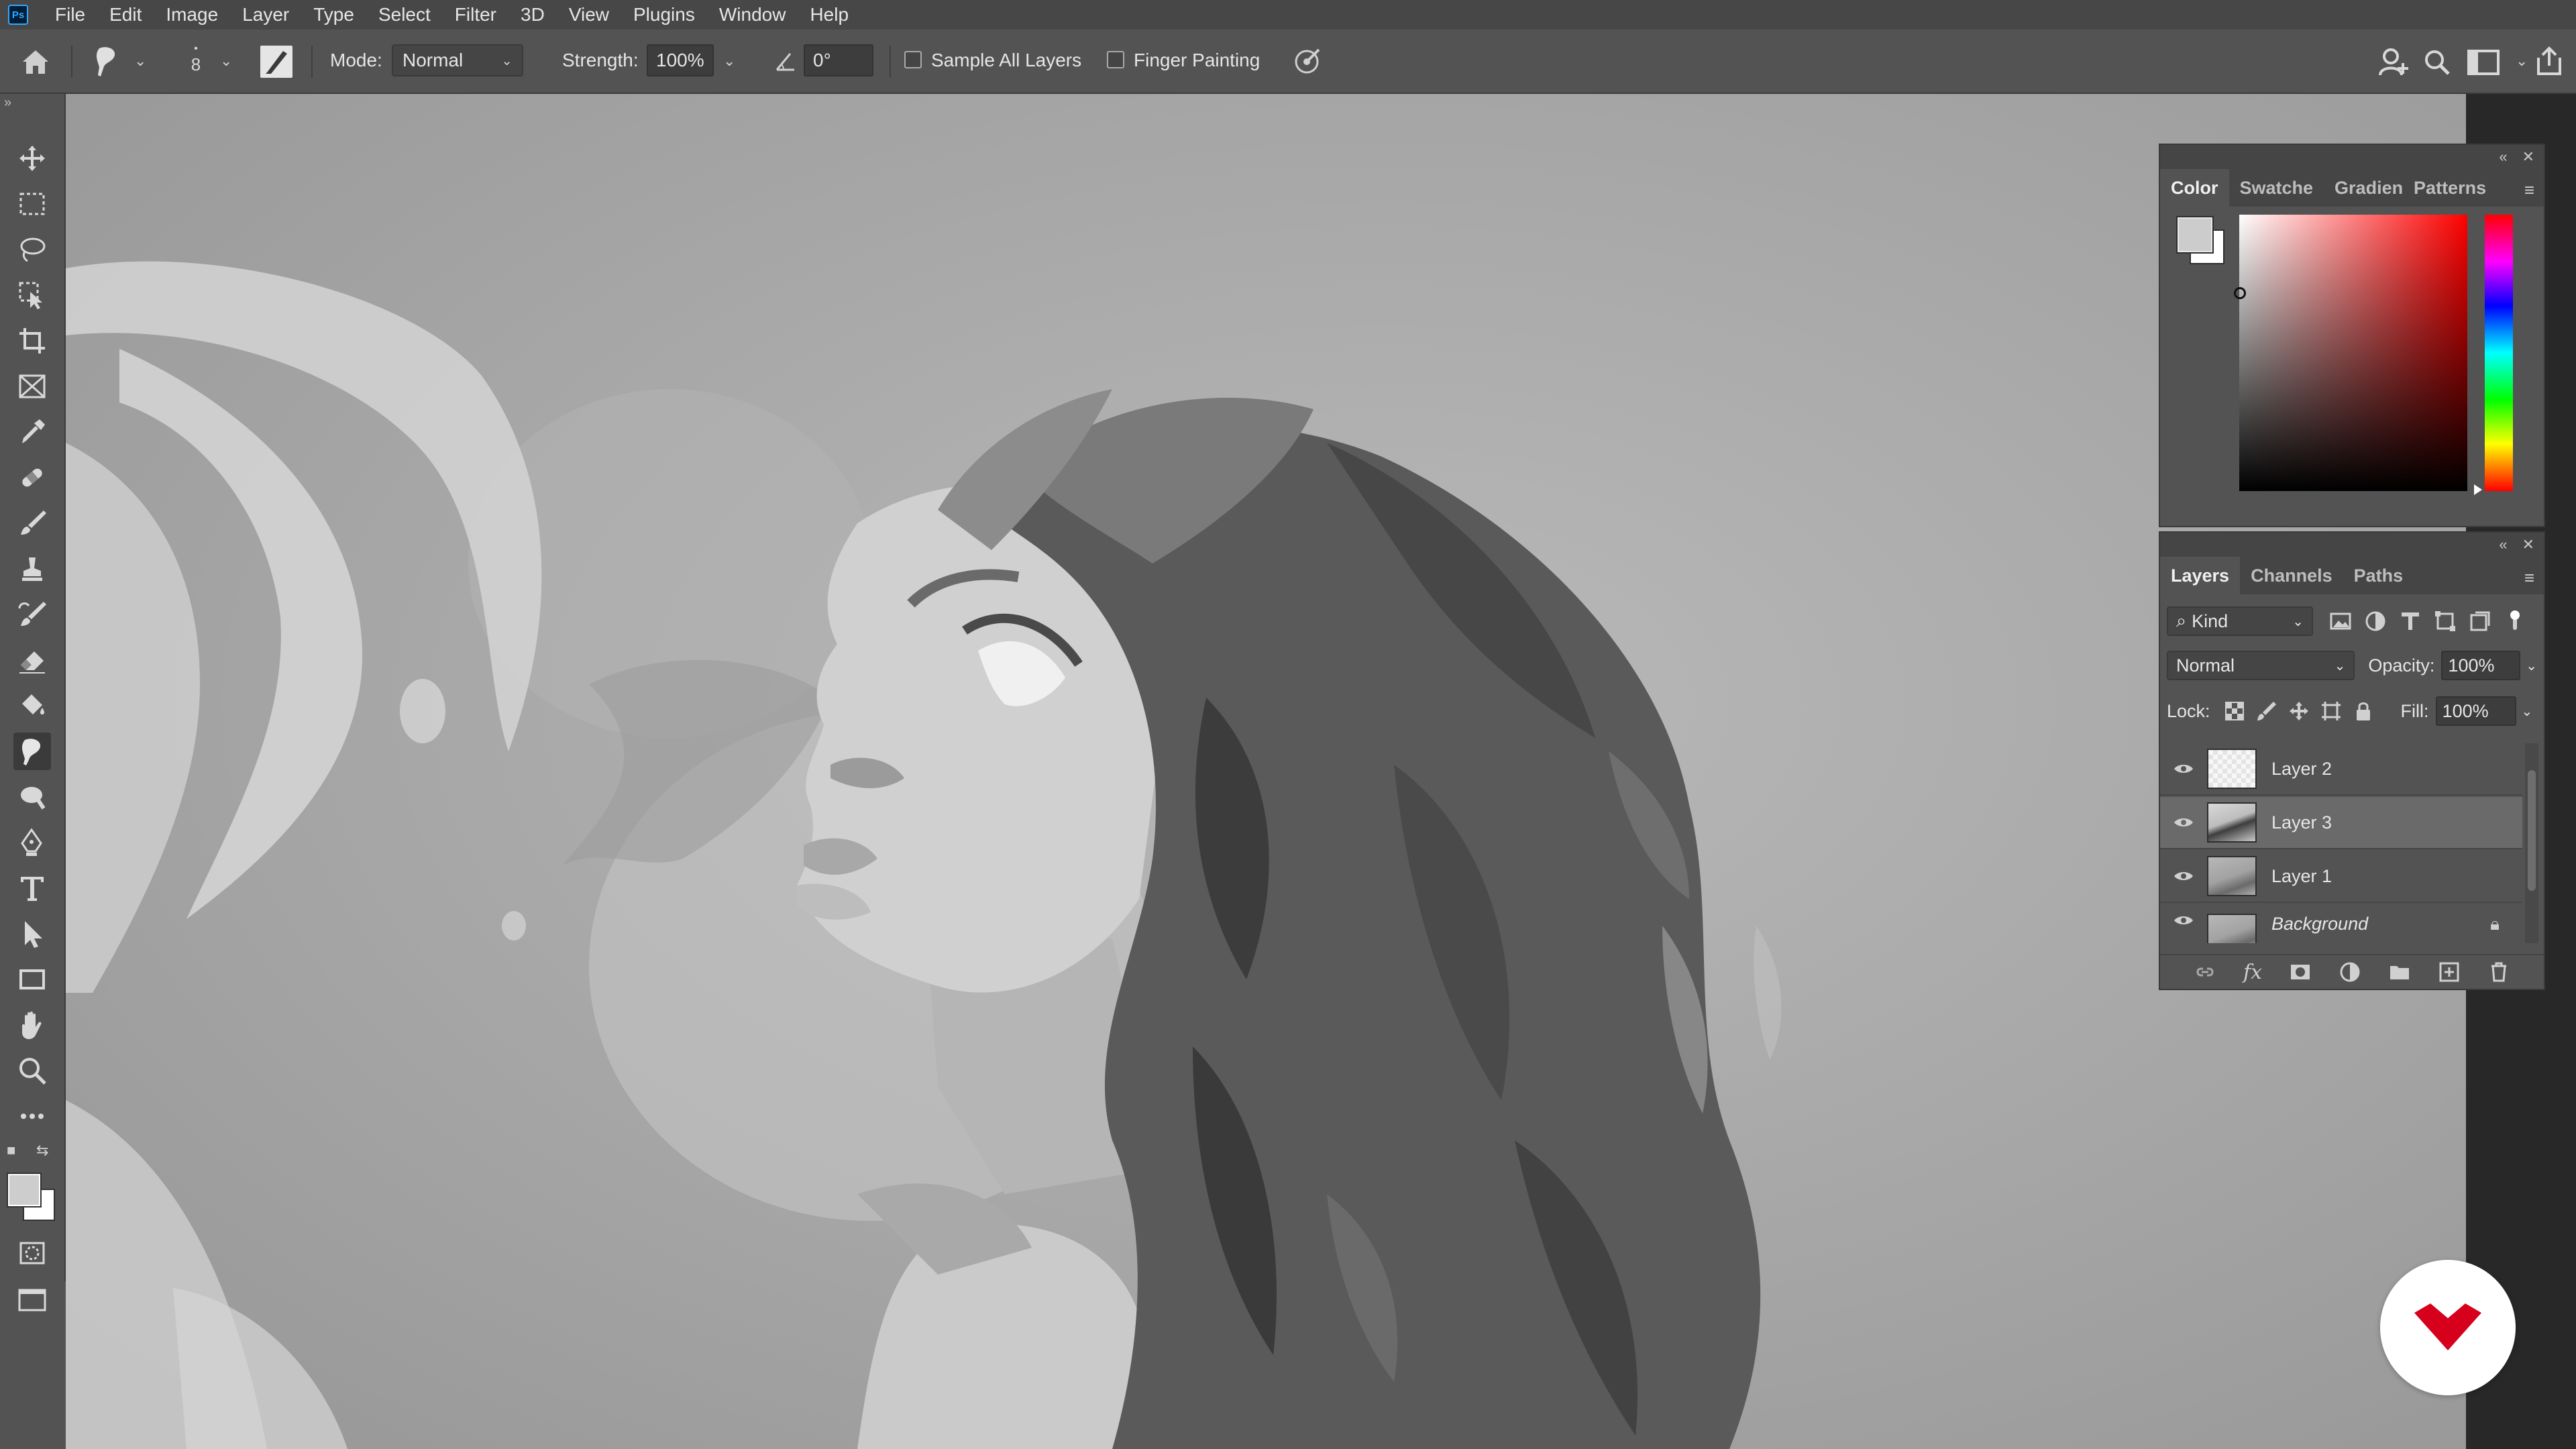  Describe the element at coordinates (457, 60) in the screenshot. I see `mode-dropdown: Normal ⌄` at that location.